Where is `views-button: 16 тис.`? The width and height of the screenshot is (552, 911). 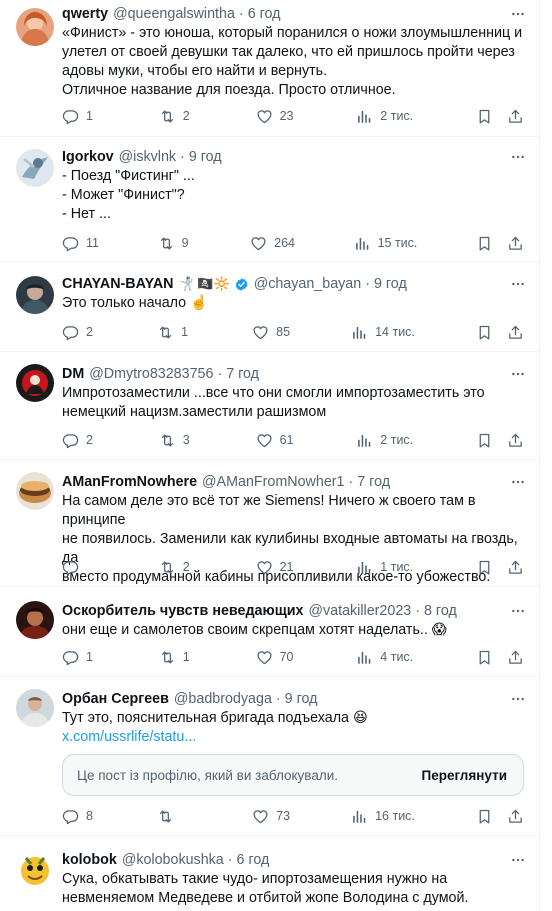 views-button: 16 тис. is located at coordinates (383, 816).